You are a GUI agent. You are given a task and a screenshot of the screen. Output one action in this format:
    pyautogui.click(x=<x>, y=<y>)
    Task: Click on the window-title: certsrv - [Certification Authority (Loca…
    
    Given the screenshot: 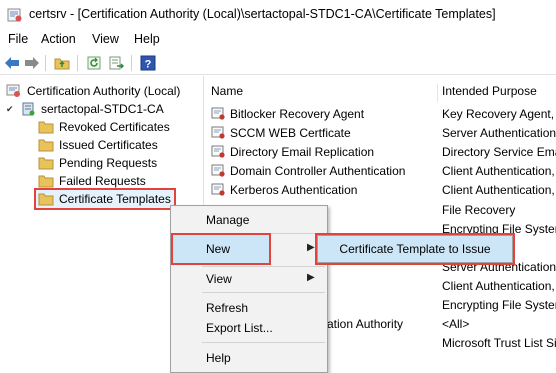 What is the action you would take?
    pyautogui.click(x=262, y=14)
    